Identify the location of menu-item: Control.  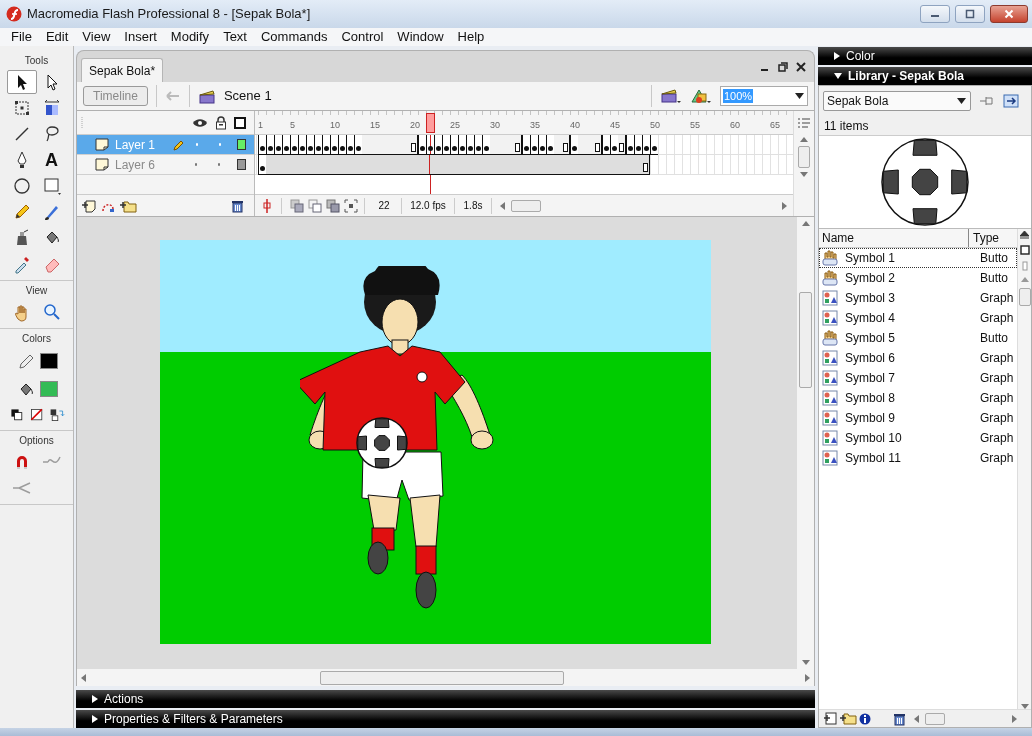
(362, 37).